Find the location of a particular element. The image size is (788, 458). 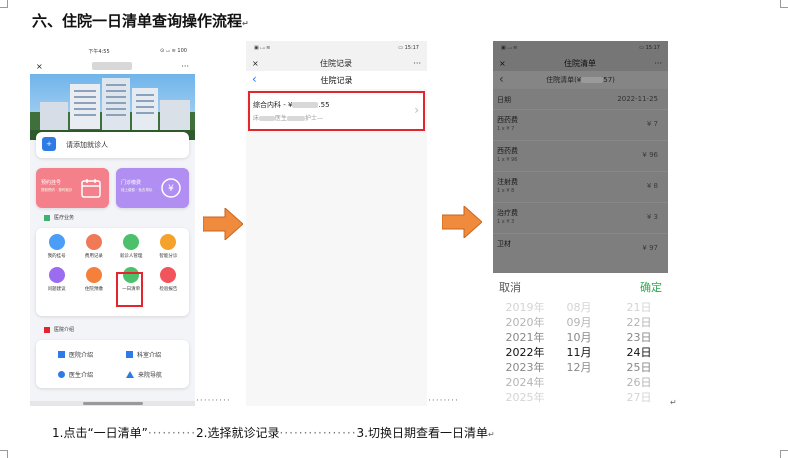

navigate-icon is located at coordinates (130, 374).